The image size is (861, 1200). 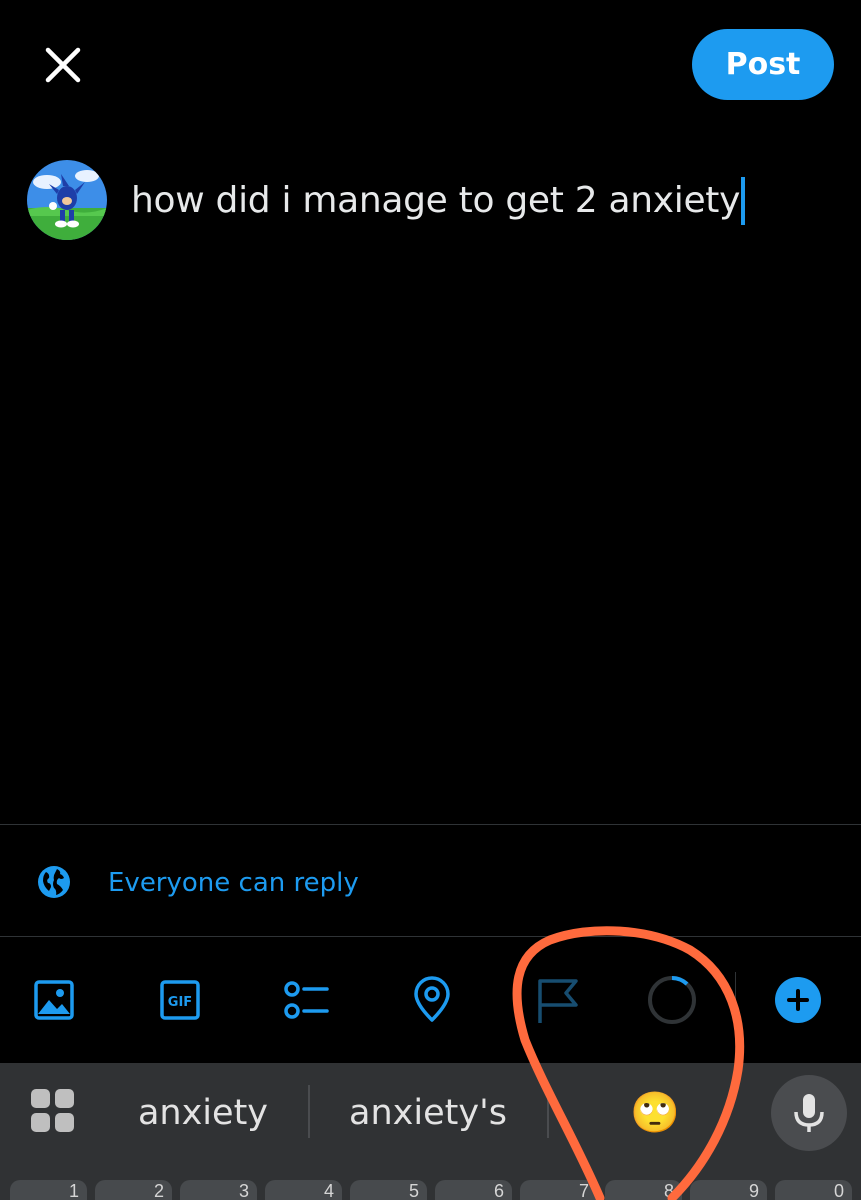 I want to click on divider-bottom, so click(x=430, y=936).